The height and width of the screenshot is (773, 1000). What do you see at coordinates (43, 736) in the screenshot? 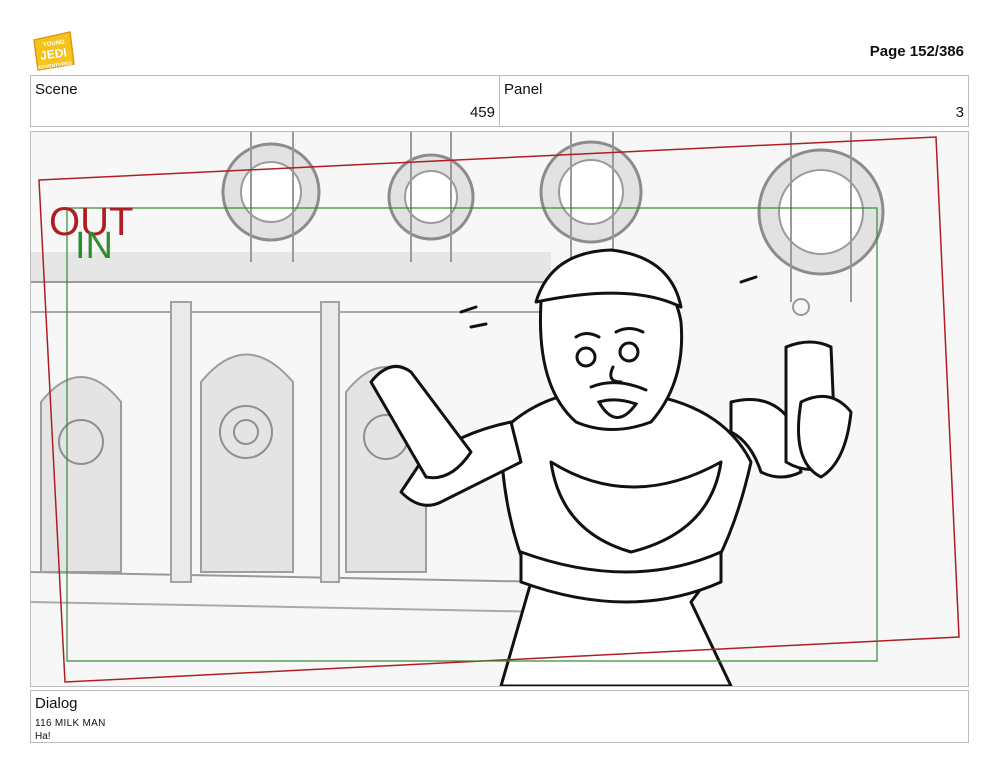
I see `dialog-line: Ha!` at bounding box center [43, 736].